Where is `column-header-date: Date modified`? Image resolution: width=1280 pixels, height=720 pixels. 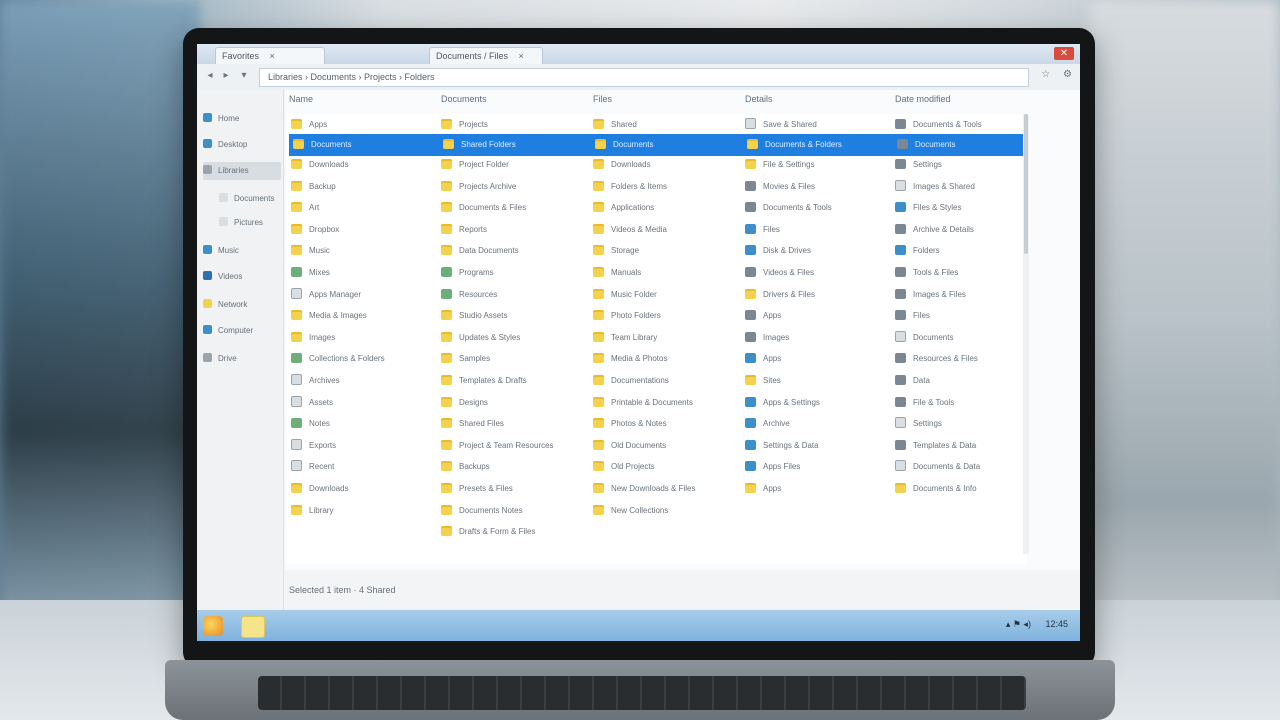 column-header-date: Date modified is located at coordinates (923, 99).